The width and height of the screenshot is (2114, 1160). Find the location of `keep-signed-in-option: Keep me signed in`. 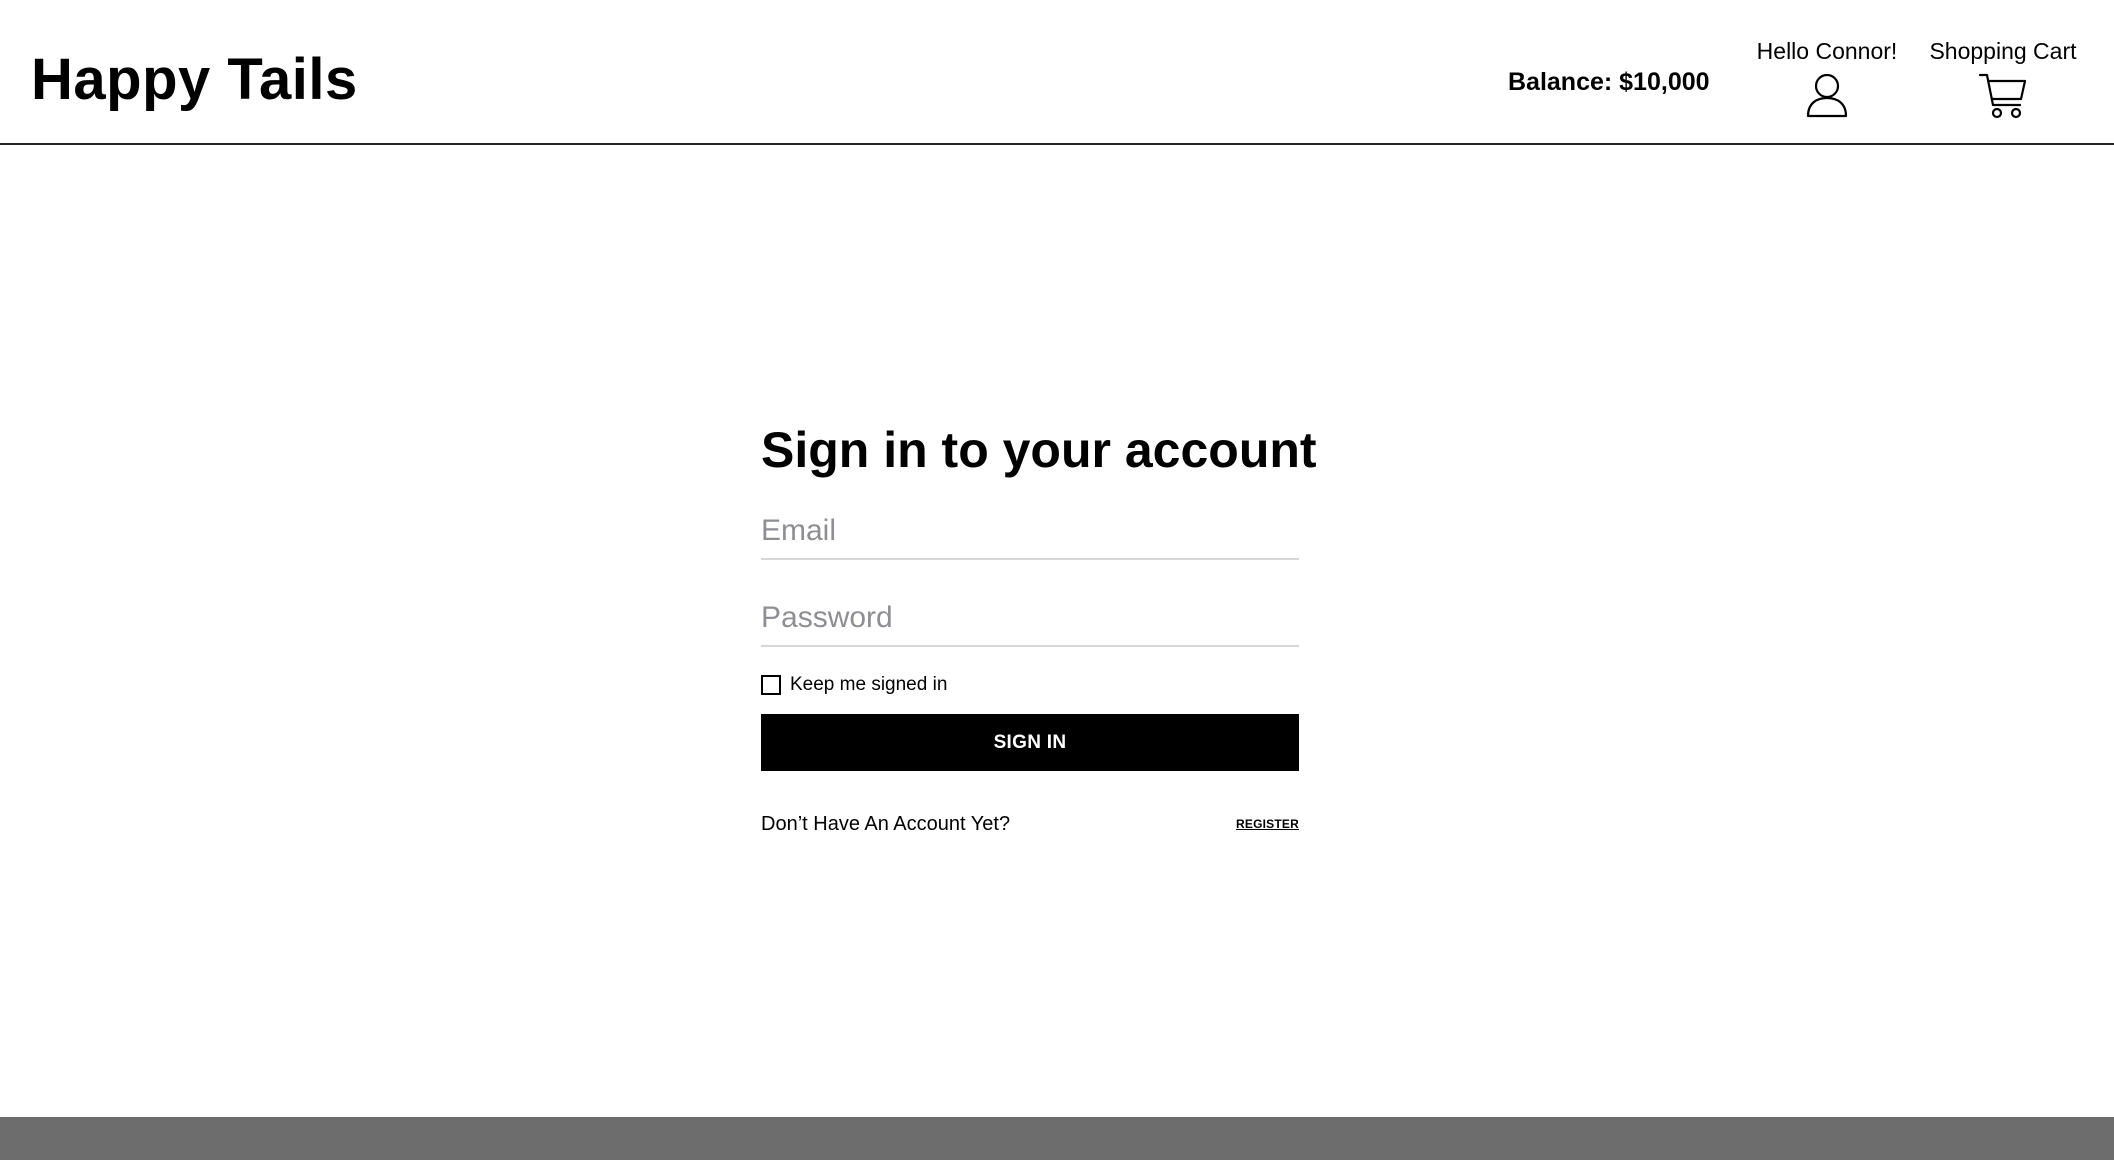

keep-signed-in-option: Keep me signed in is located at coordinates (1030, 685).